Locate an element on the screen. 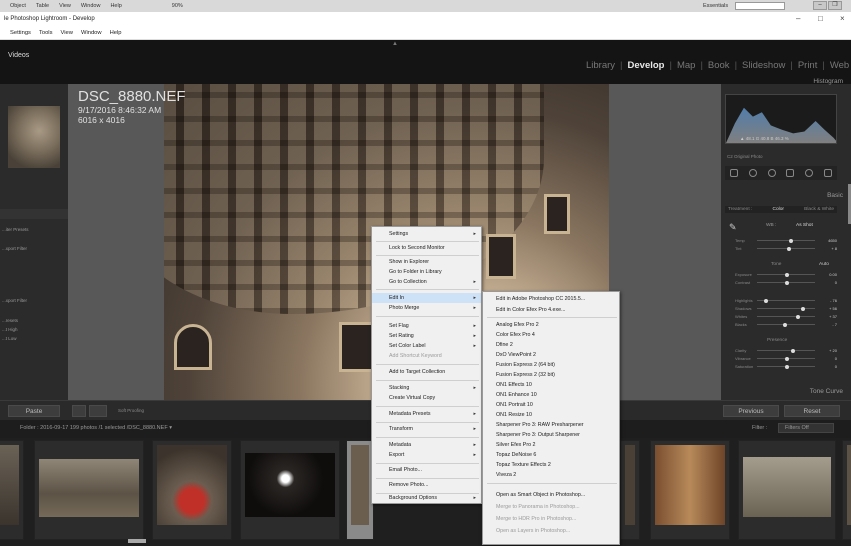 This screenshot has width=851, height=546. preset-folder: ...iter Presets is located at coordinates (15, 229).